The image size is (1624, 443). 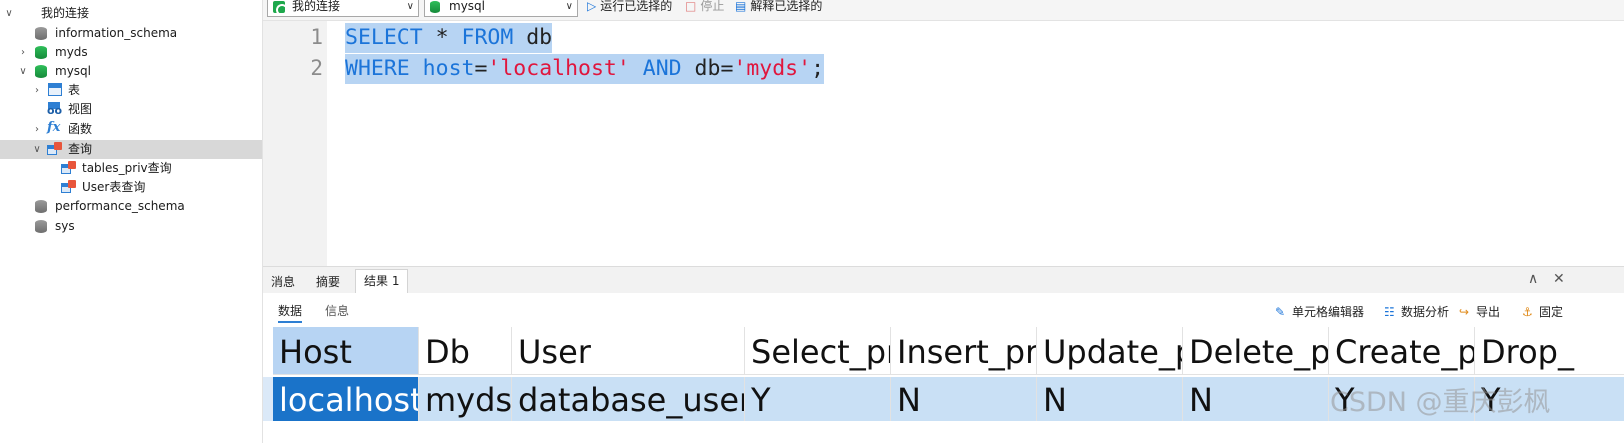 I want to click on database-select-value: mysql, so click(x=467, y=6).